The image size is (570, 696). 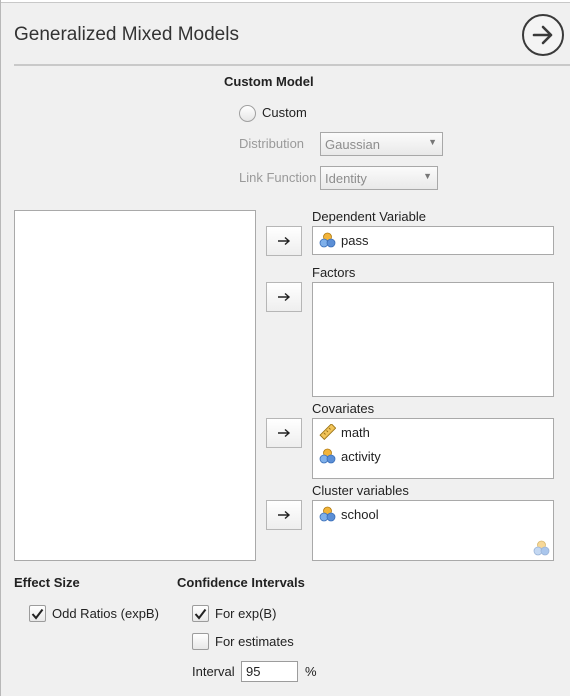 I want to click on variable-name: math, so click(x=355, y=432).